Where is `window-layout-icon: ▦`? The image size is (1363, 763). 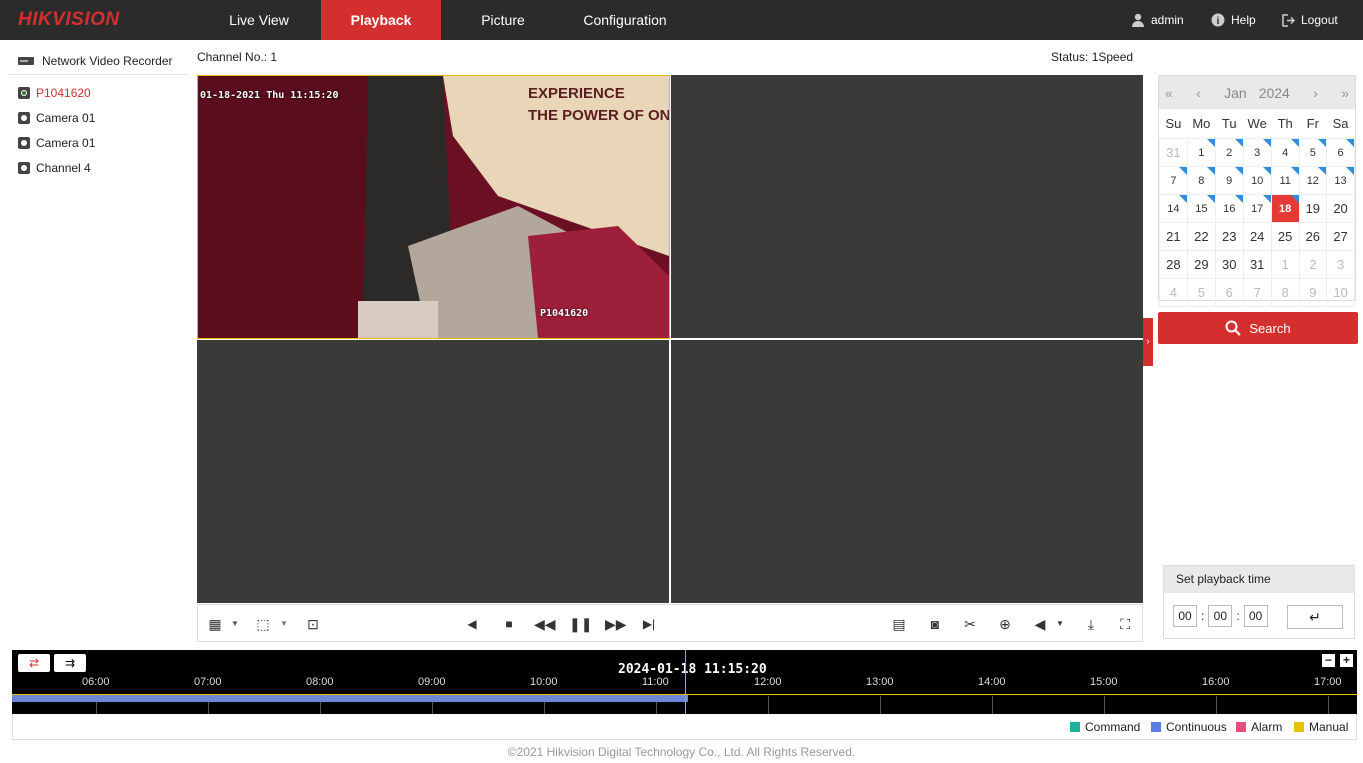 window-layout-icon: ▦ is located at coordinates (215, 624).